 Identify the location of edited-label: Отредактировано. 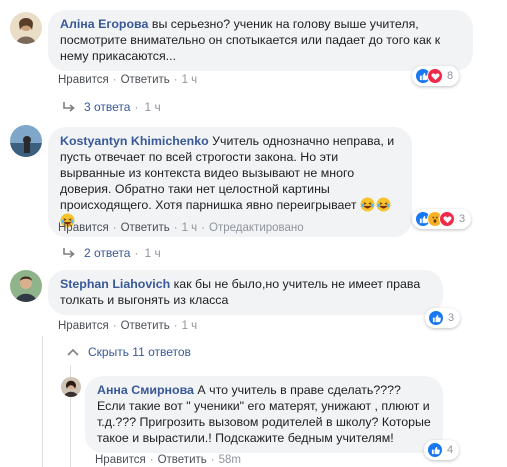
(256, 228).